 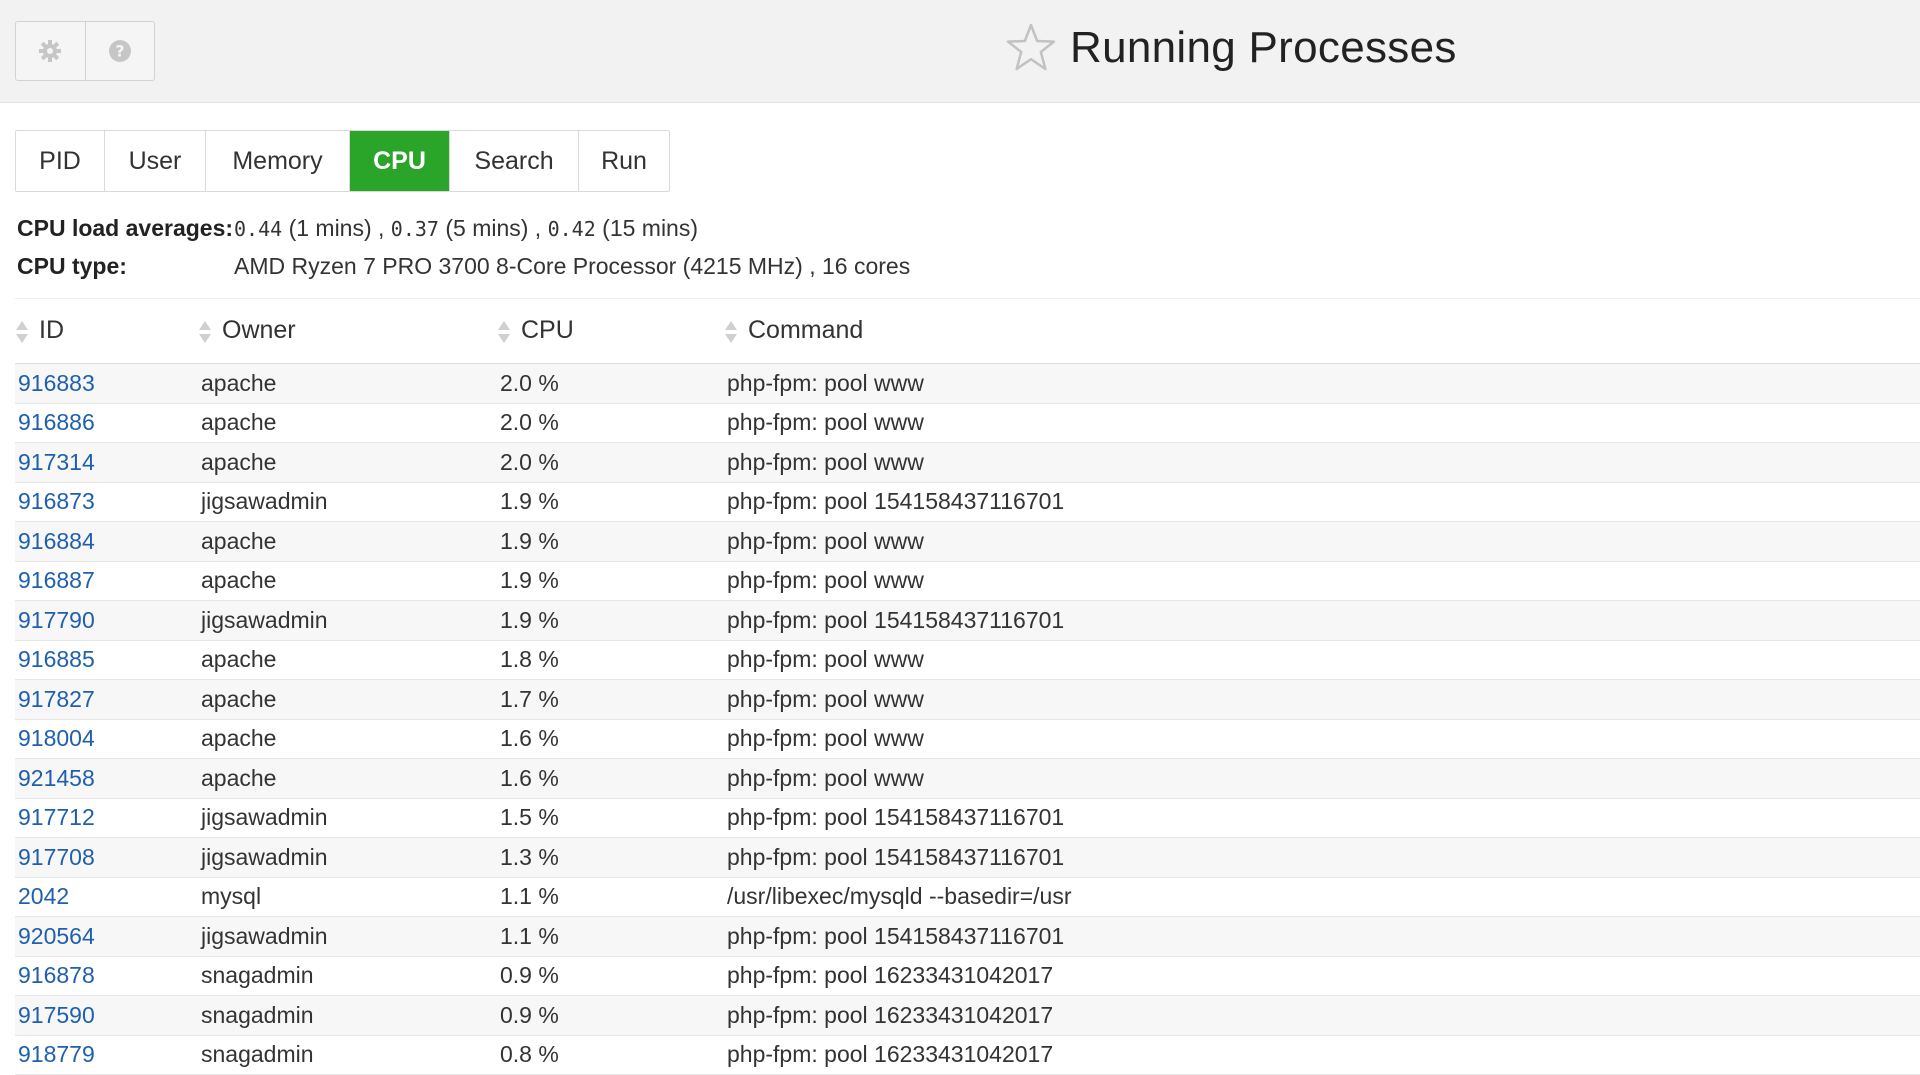 What do you see at coordinates (610, 331) in the screenshot?
I see `column-header-cpu: CPU` at bounding box center [610, 331].